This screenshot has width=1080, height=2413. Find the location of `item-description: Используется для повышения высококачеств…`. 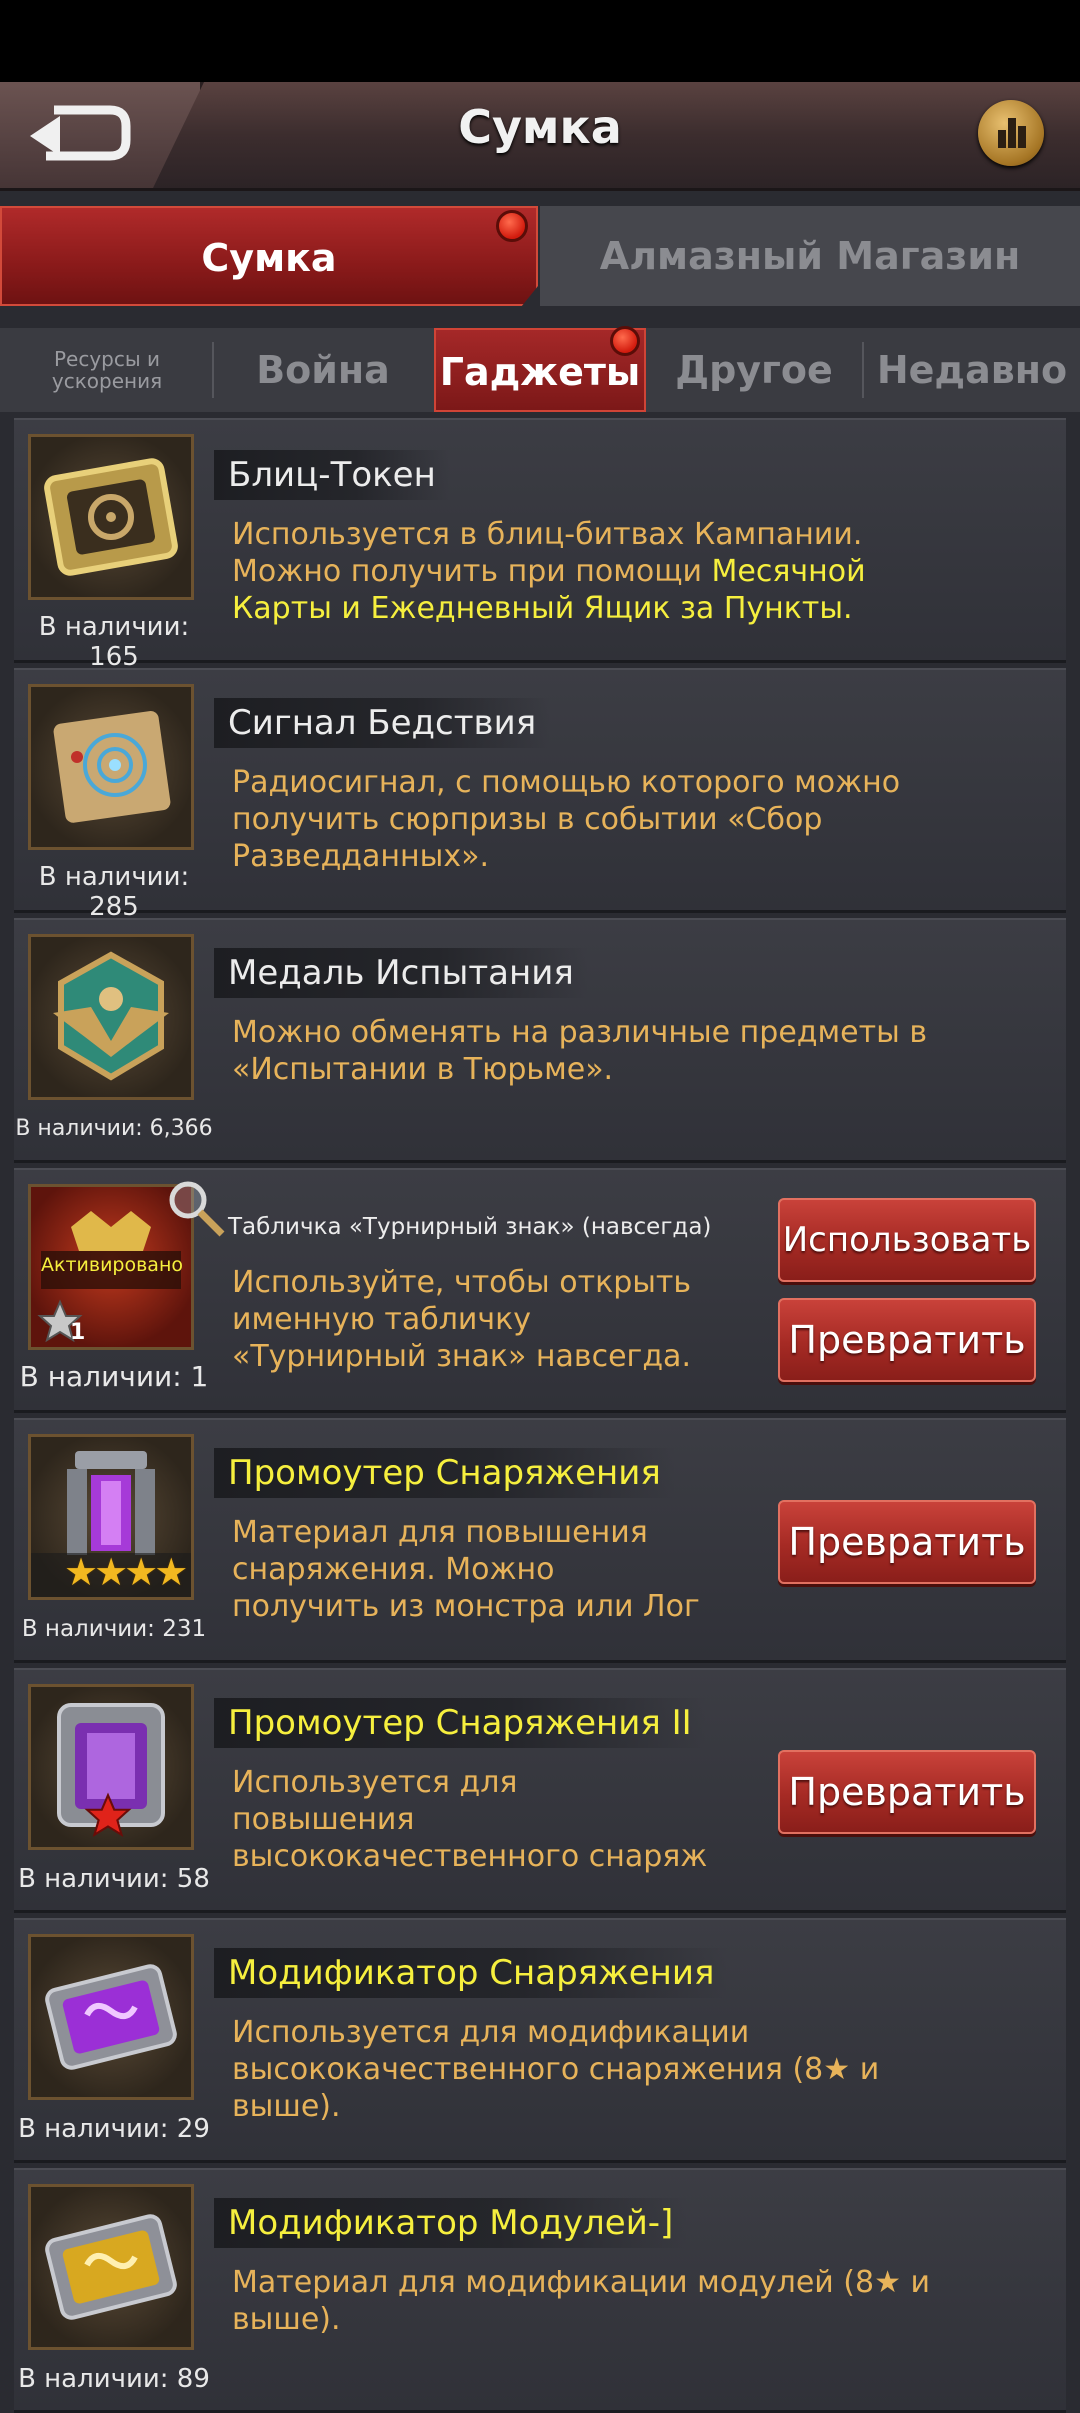

item-description: Используется для повышения высококачеств… is located at coordinates (470, 1819).